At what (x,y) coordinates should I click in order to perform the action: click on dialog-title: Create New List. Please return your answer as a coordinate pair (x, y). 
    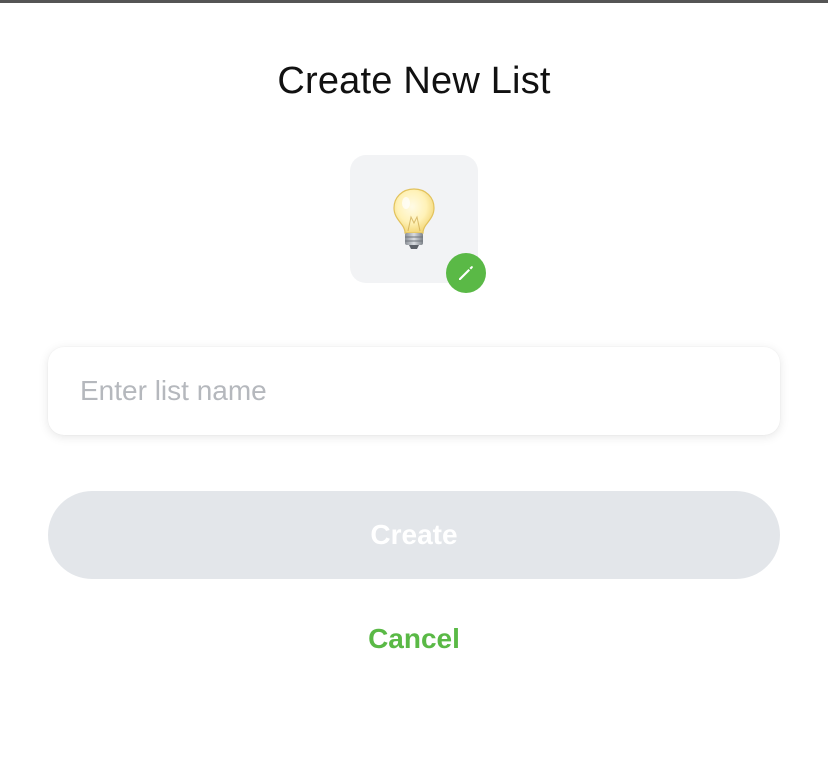
    Looking at the image, I should click on (414, 81).